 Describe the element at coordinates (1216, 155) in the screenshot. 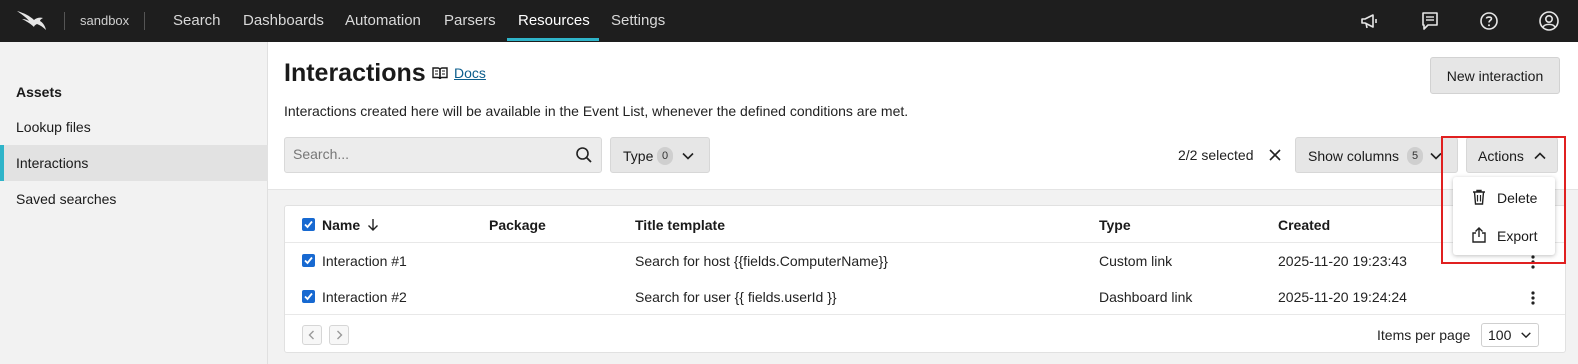

I see `selection-count: 2/2 selected` at that location.